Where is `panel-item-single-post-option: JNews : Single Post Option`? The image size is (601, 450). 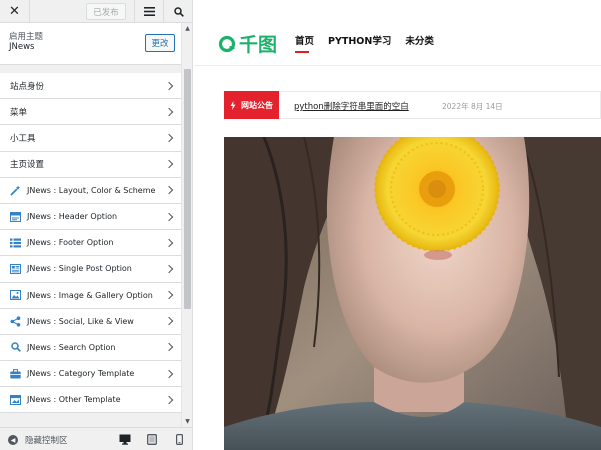 panel-item-single-post-option: JNews : Single Post Option is located at coordinates (90, 269).